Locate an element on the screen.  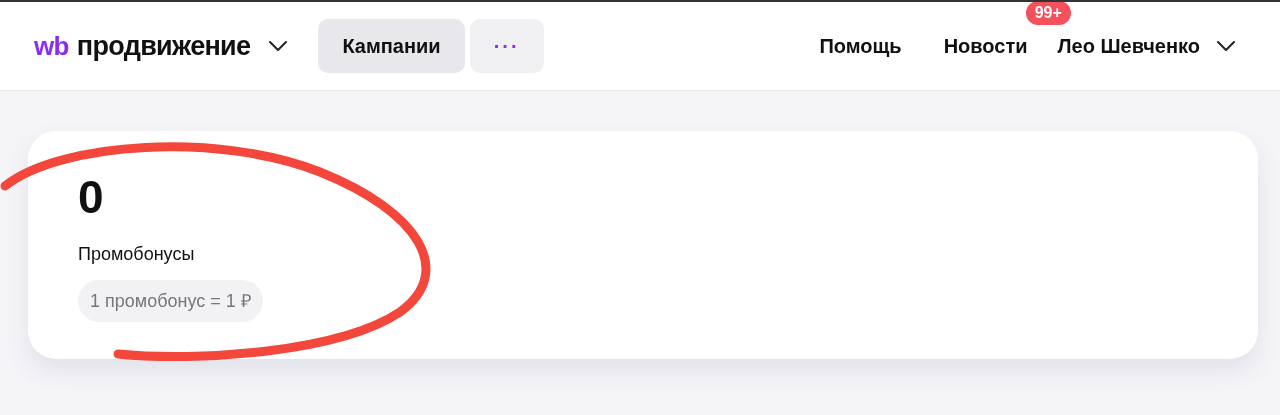
nav-link: Помощь is located at coordinates (860, 46).